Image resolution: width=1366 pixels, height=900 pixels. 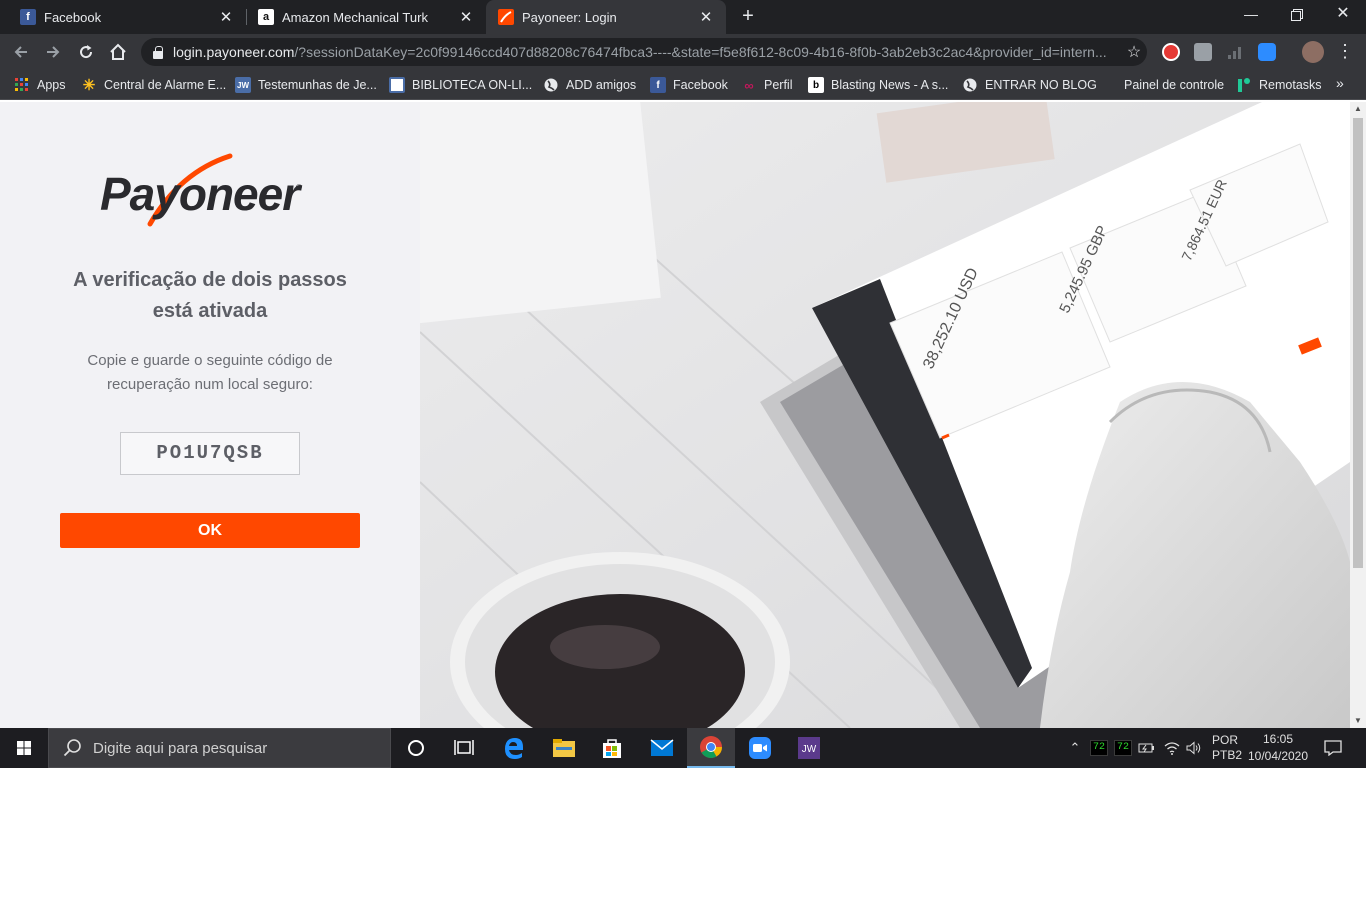 What do you see at coordinates (210, 311) in the screenshot?
I see `heading-line-2: está ativada` at bounding box center [210, 311].